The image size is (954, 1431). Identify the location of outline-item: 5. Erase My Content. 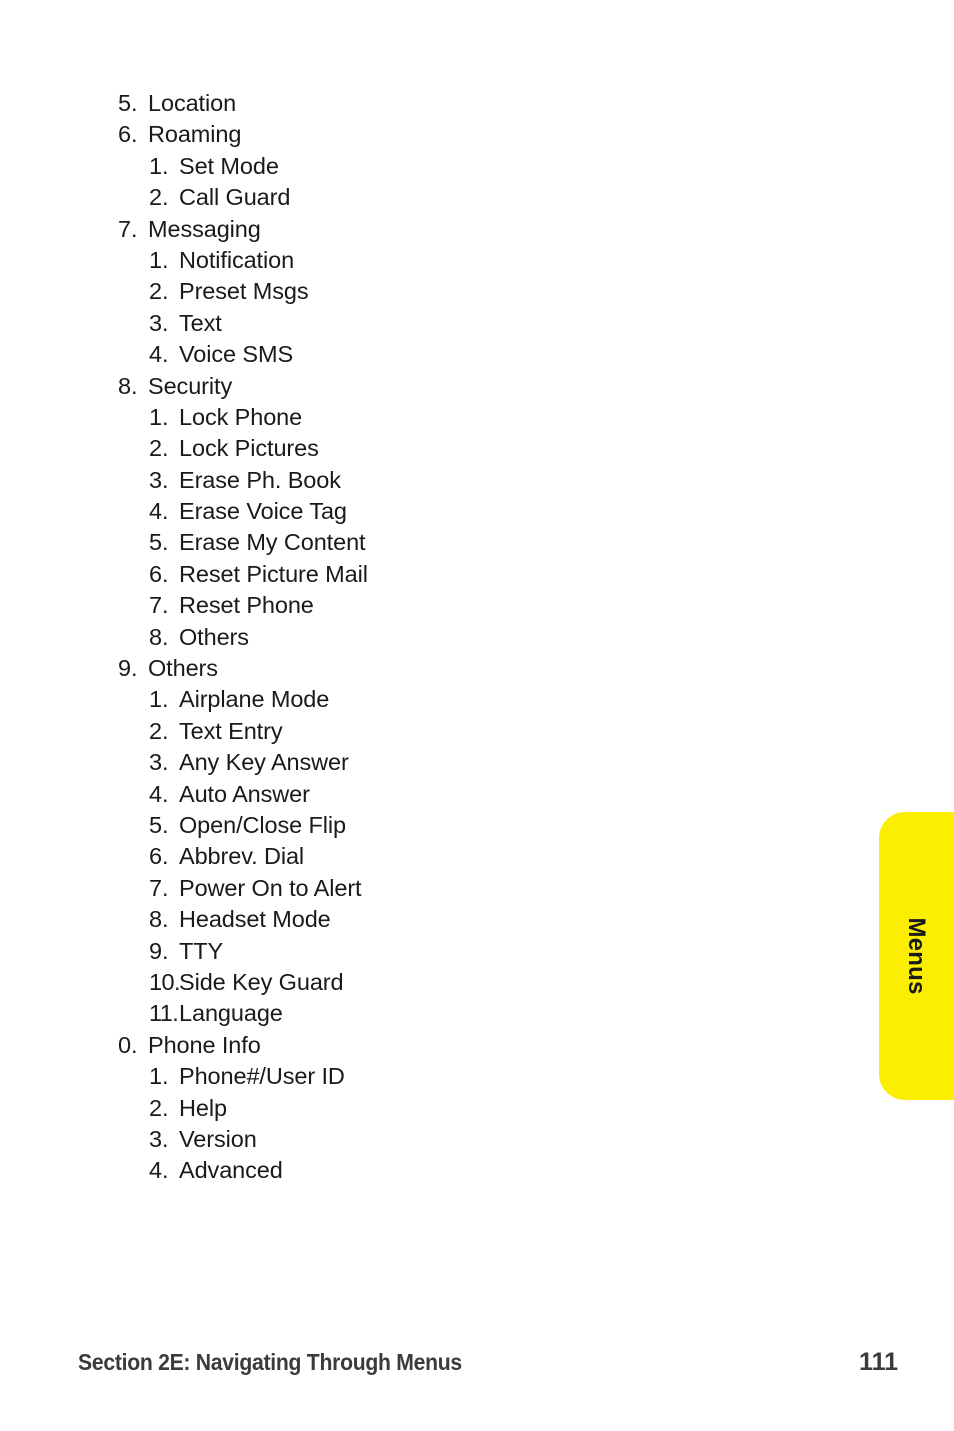
(468, 542).